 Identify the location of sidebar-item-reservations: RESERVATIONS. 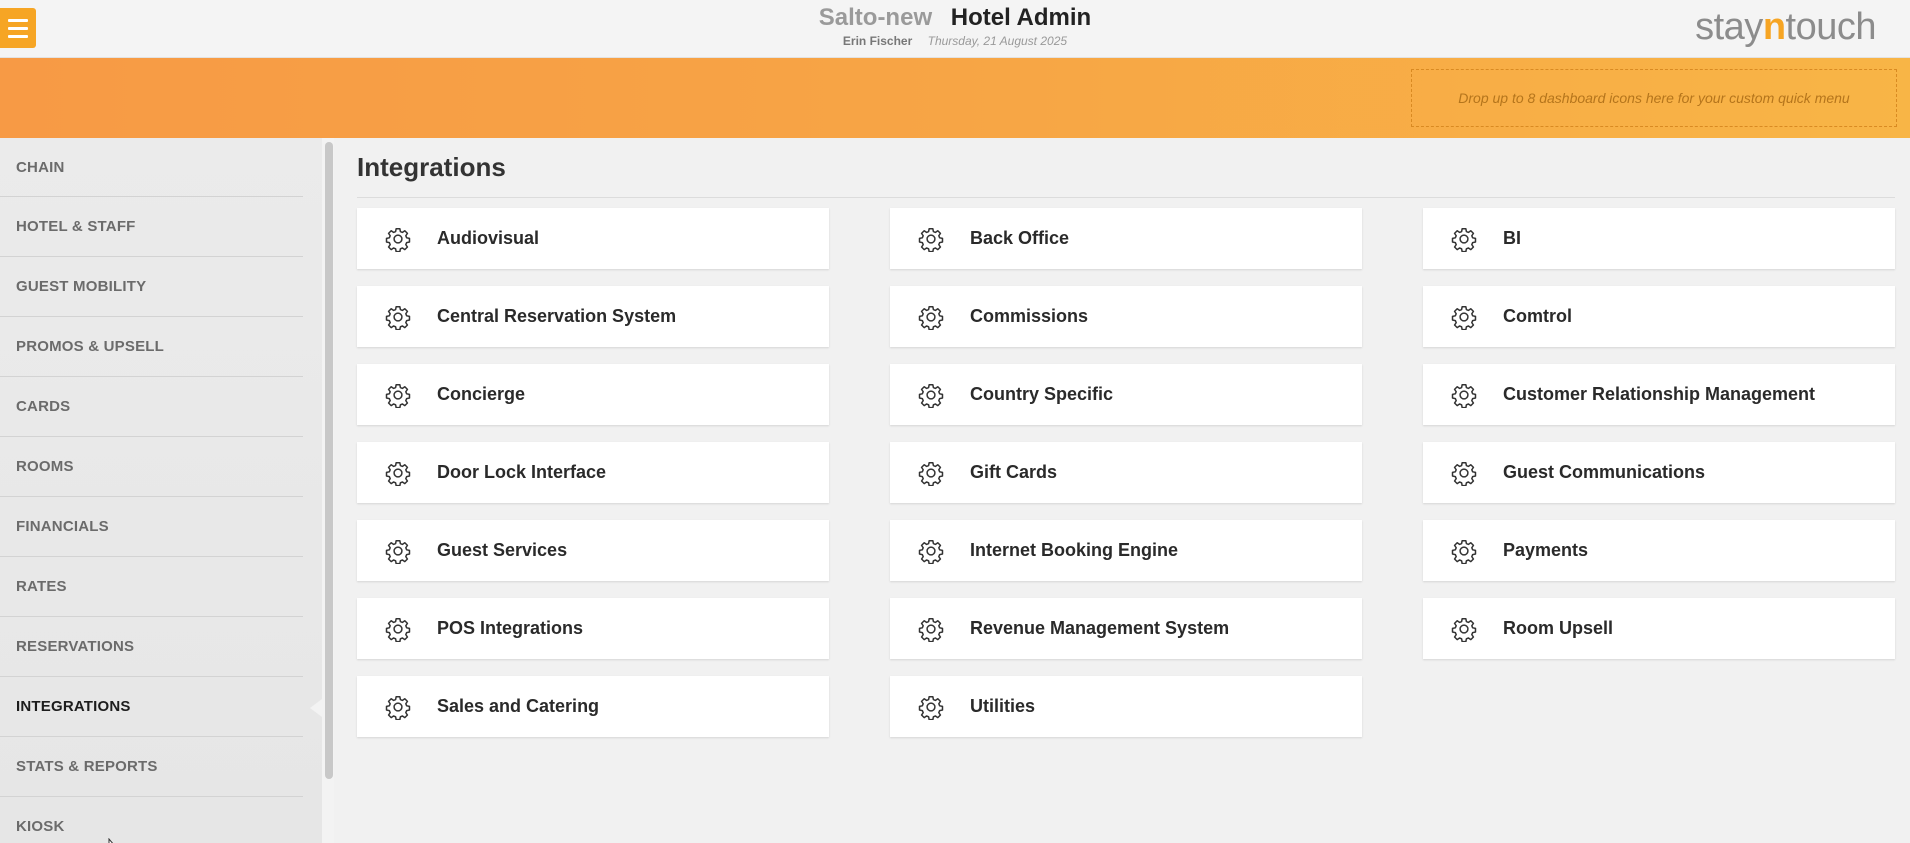
(151, 647).